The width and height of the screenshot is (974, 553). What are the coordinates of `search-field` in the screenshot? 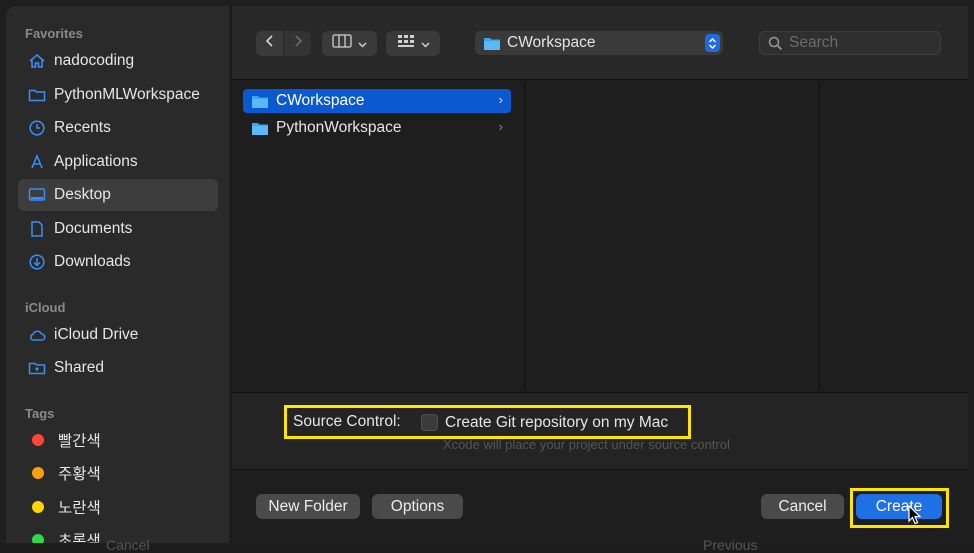 It's located at (850, 43).